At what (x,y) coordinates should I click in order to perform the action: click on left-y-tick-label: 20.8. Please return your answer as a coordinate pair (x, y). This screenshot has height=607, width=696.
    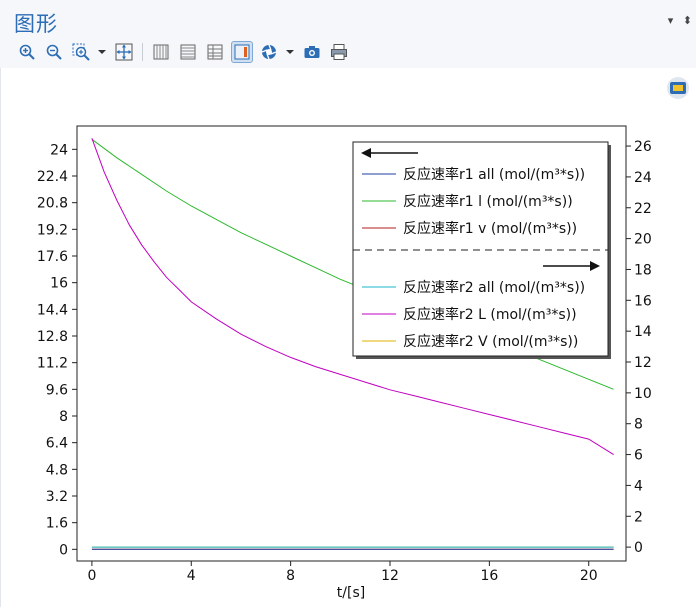
    Looking at the image, I should click on (52, 204).